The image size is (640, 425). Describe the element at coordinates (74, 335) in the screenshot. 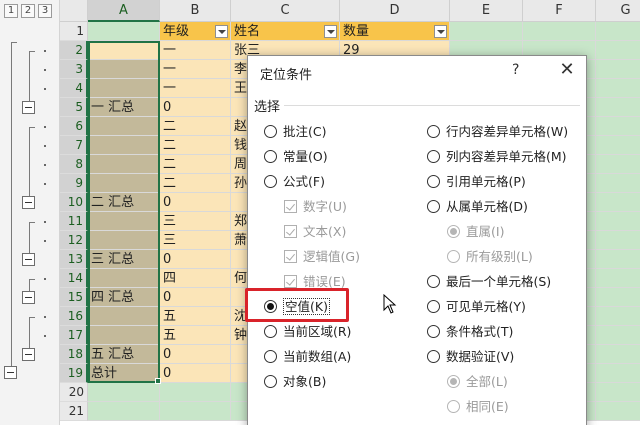

I see `row-header-17: 17` at that location.